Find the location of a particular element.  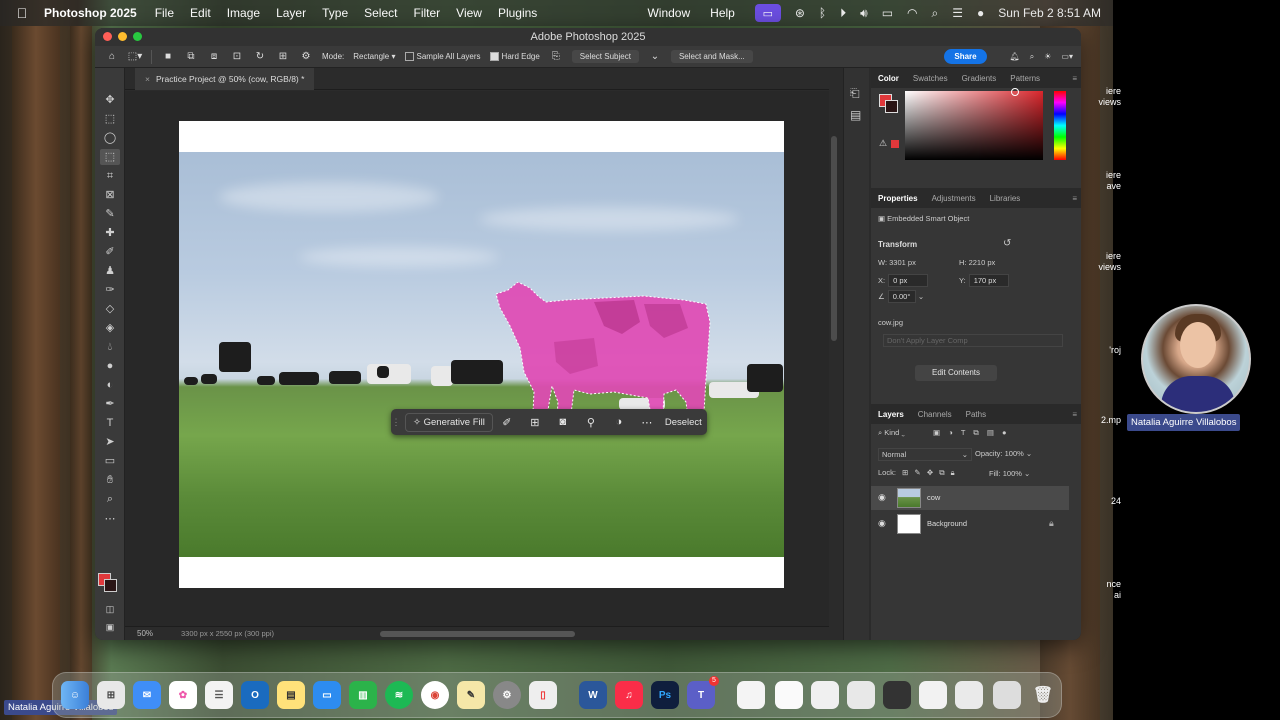

reminders-icon: ☰ is located at coordinates (219, 695).